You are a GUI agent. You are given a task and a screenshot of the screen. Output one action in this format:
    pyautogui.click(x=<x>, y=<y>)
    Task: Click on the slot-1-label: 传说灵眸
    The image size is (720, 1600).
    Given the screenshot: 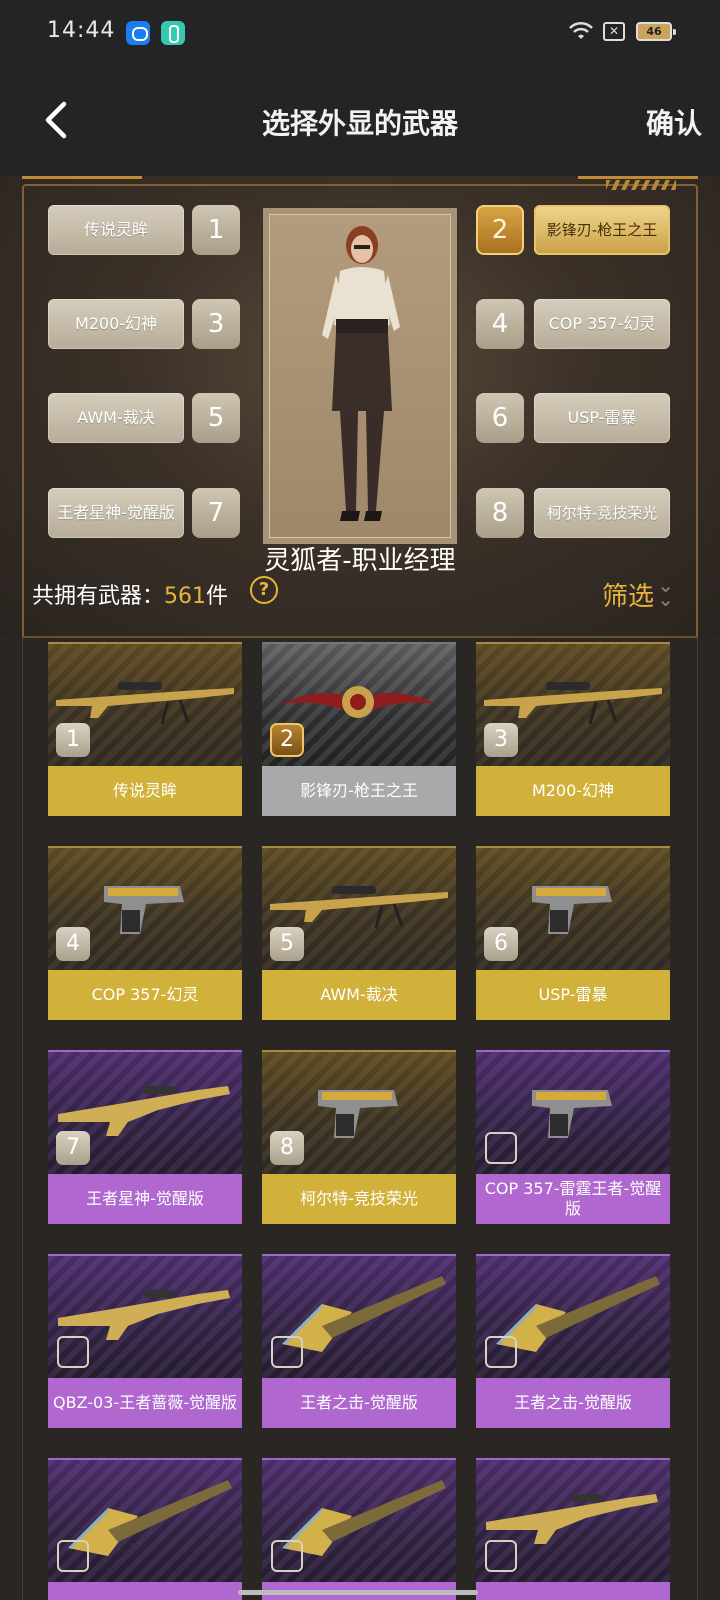 What is the action you would take?
    pyautogui.click(x=116, y=230)
    